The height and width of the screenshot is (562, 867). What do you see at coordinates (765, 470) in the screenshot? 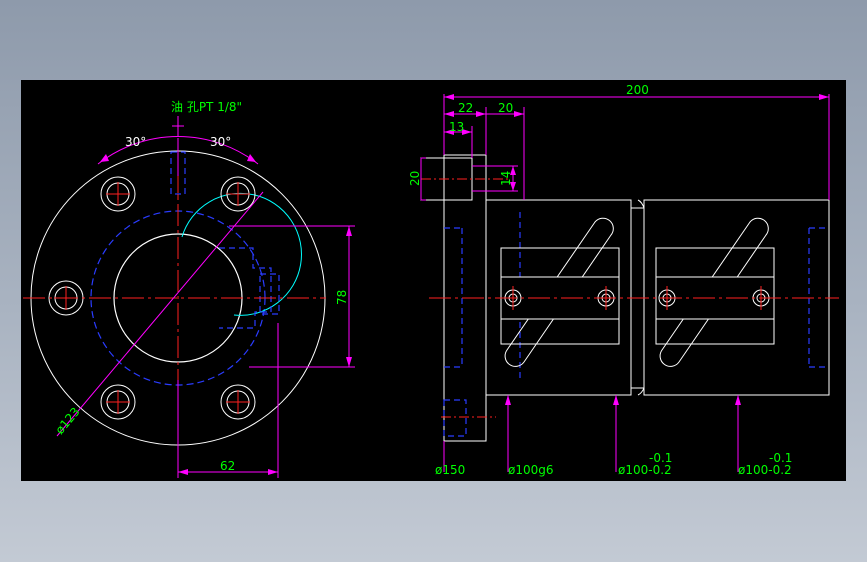
I see `dia-nut2: ø100-0.2` at bounding box center [765, 470].